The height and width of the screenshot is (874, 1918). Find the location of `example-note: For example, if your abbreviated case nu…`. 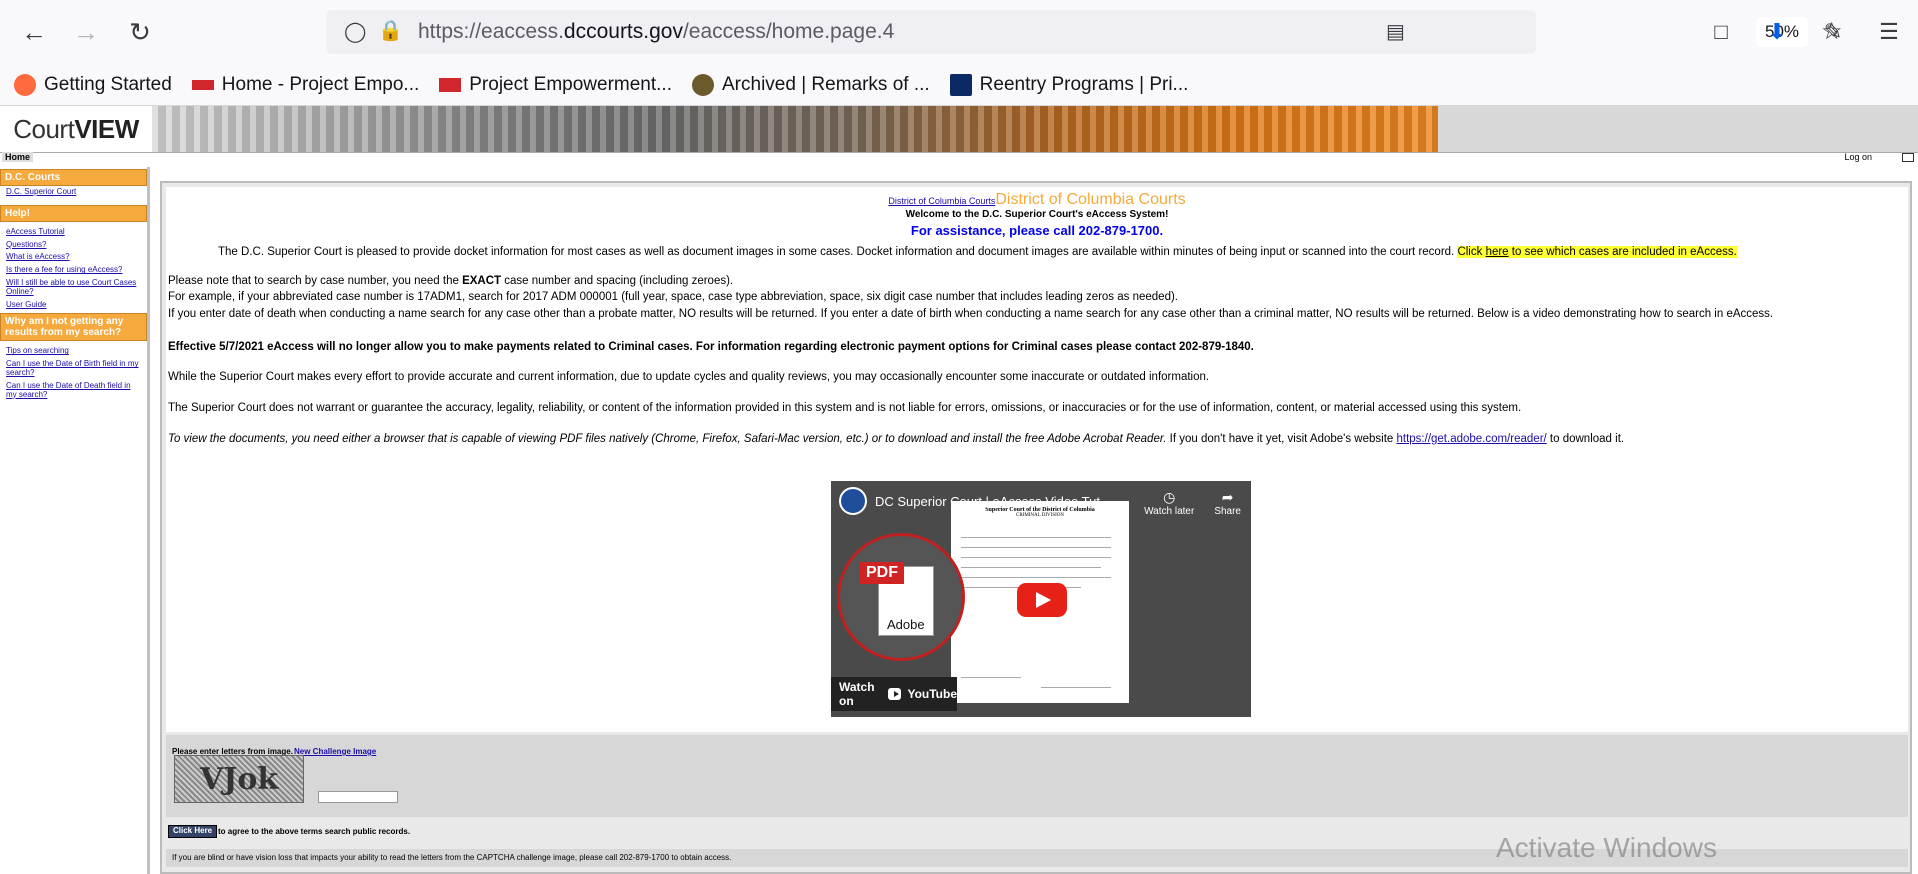

example-note: For example, if your abbreviated case nu… is located at coordinates (673, 297).